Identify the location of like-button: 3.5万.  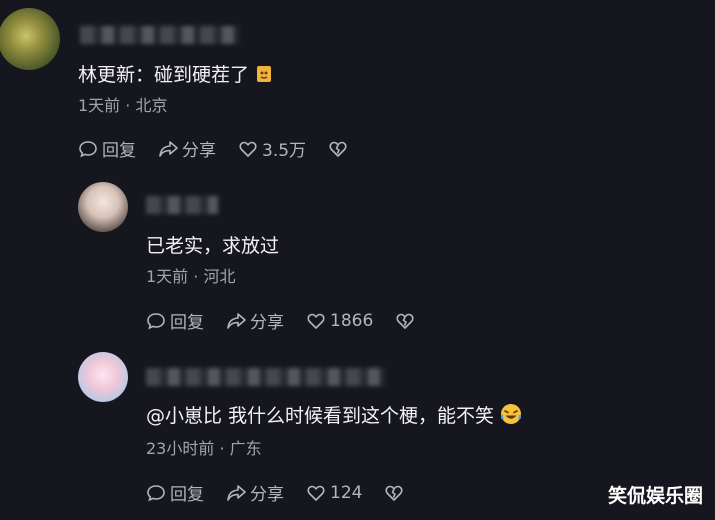
(272, 148).